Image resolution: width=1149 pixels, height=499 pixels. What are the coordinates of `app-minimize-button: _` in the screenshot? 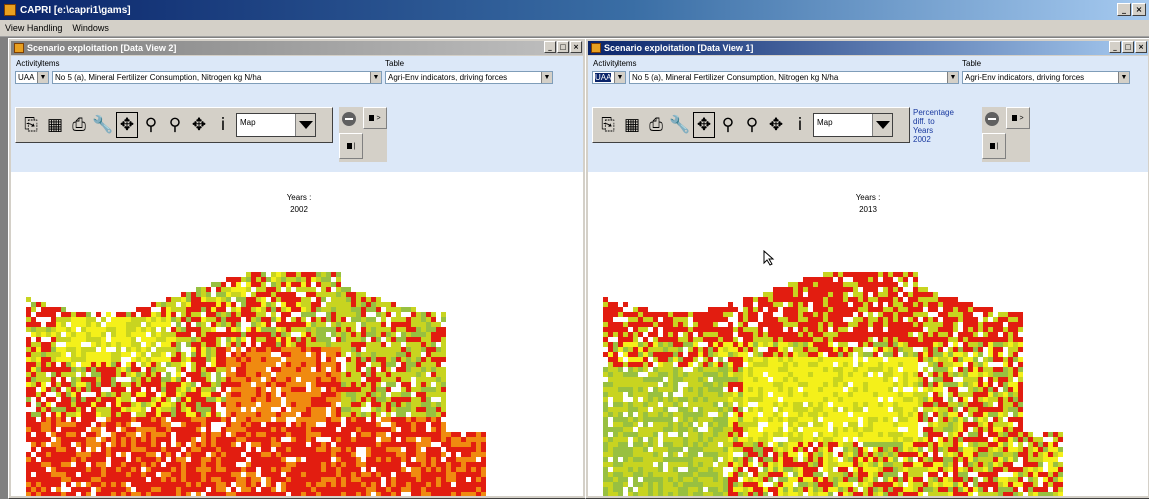 It's located at (1124, 9).